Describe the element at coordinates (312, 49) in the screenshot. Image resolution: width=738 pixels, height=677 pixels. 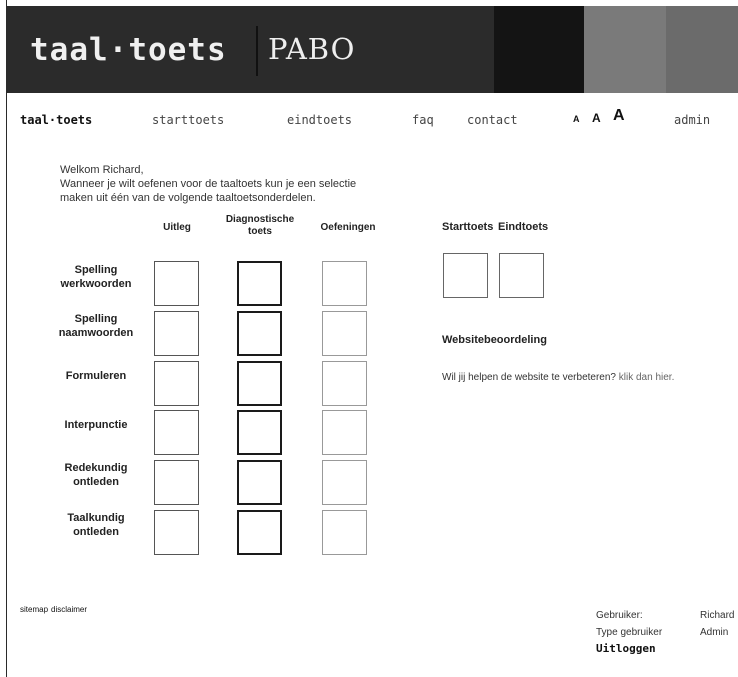
I see `site-logo-sub: PABO` at that location.